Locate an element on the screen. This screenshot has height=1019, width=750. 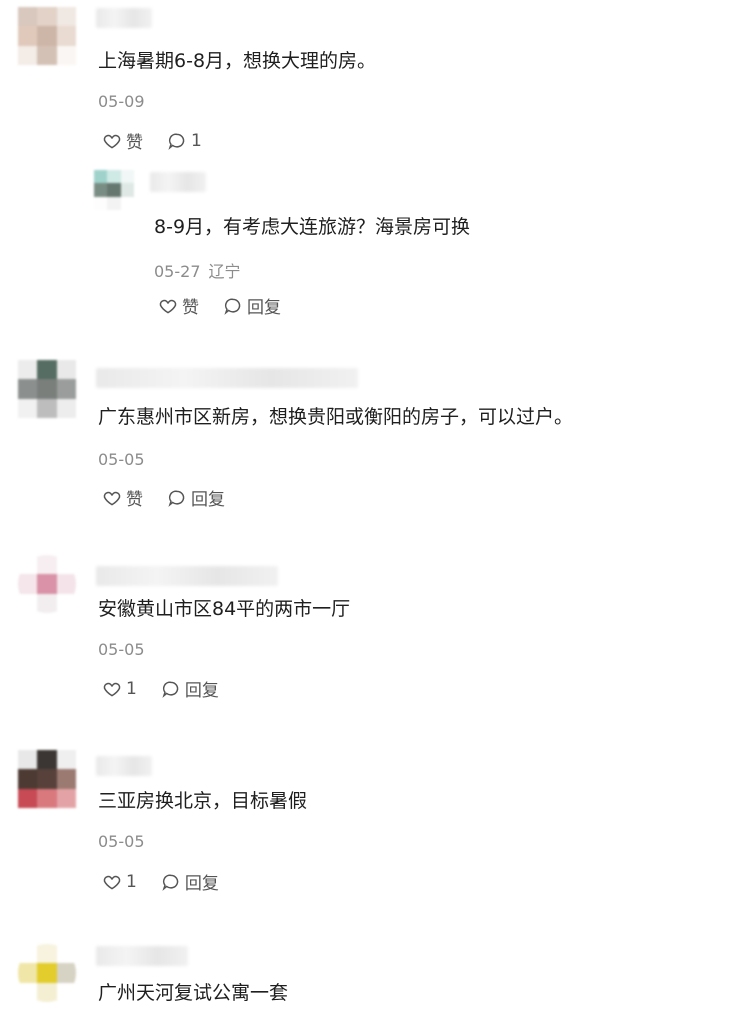
comment-date: 05-27 is located at coordinates (177, 271).